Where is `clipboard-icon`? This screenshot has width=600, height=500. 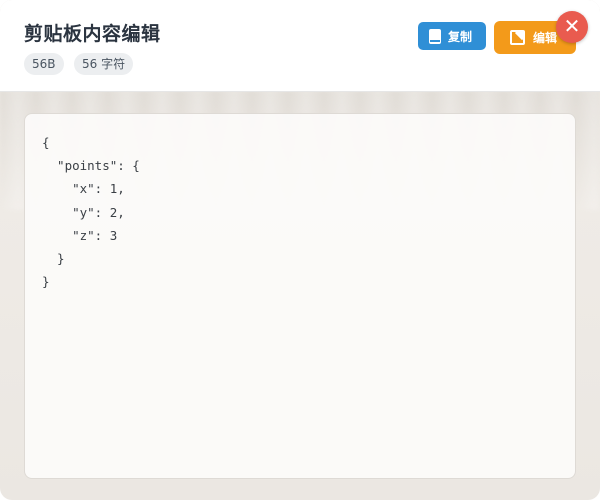
clipboard-icon is located at coordinates (435, 36).